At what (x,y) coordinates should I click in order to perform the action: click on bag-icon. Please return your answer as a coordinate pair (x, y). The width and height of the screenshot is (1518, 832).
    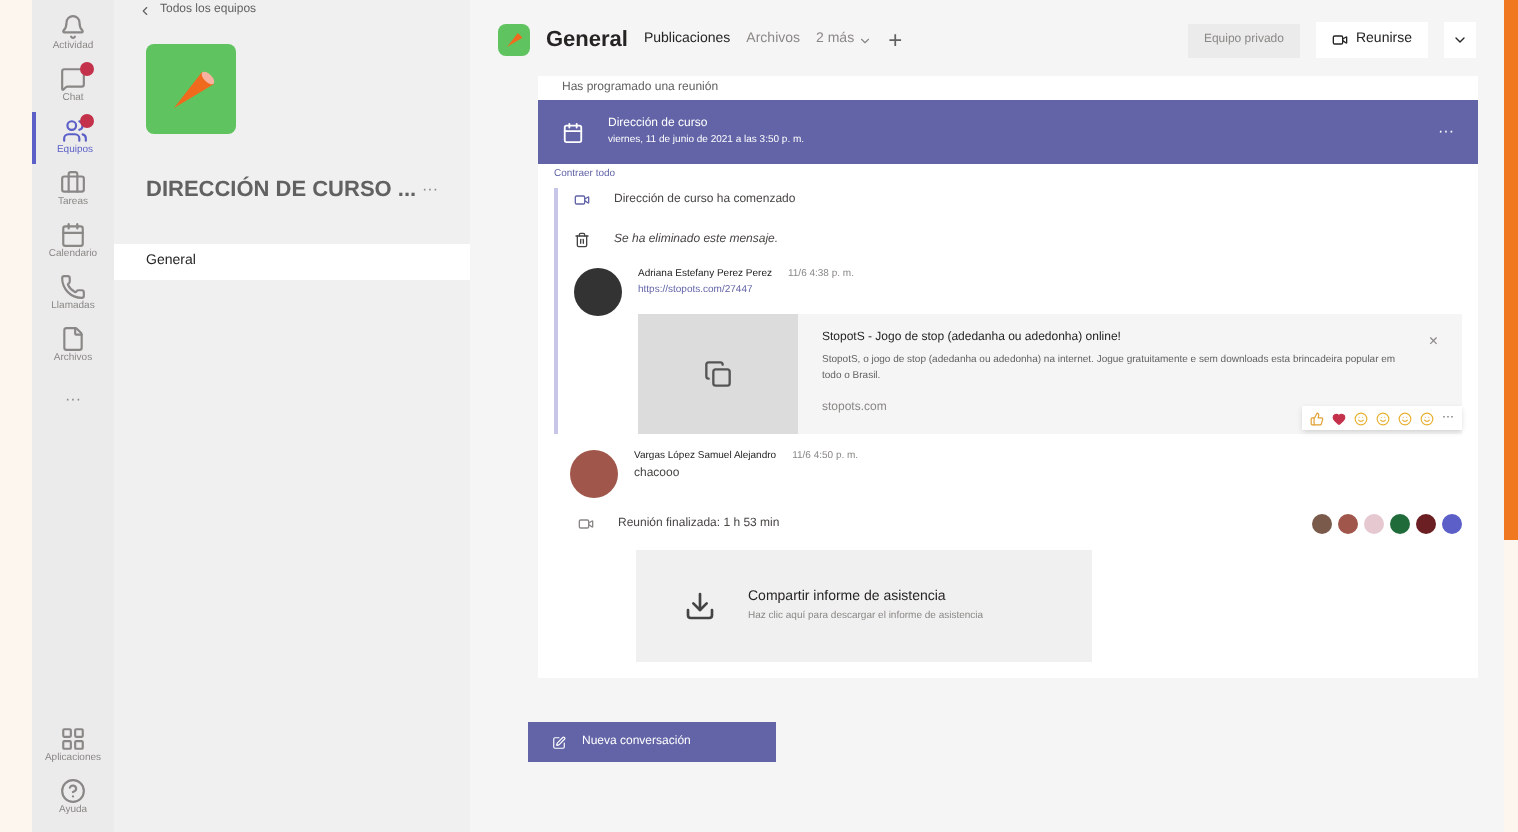
    Looking at the image, I should click on (73, 183).